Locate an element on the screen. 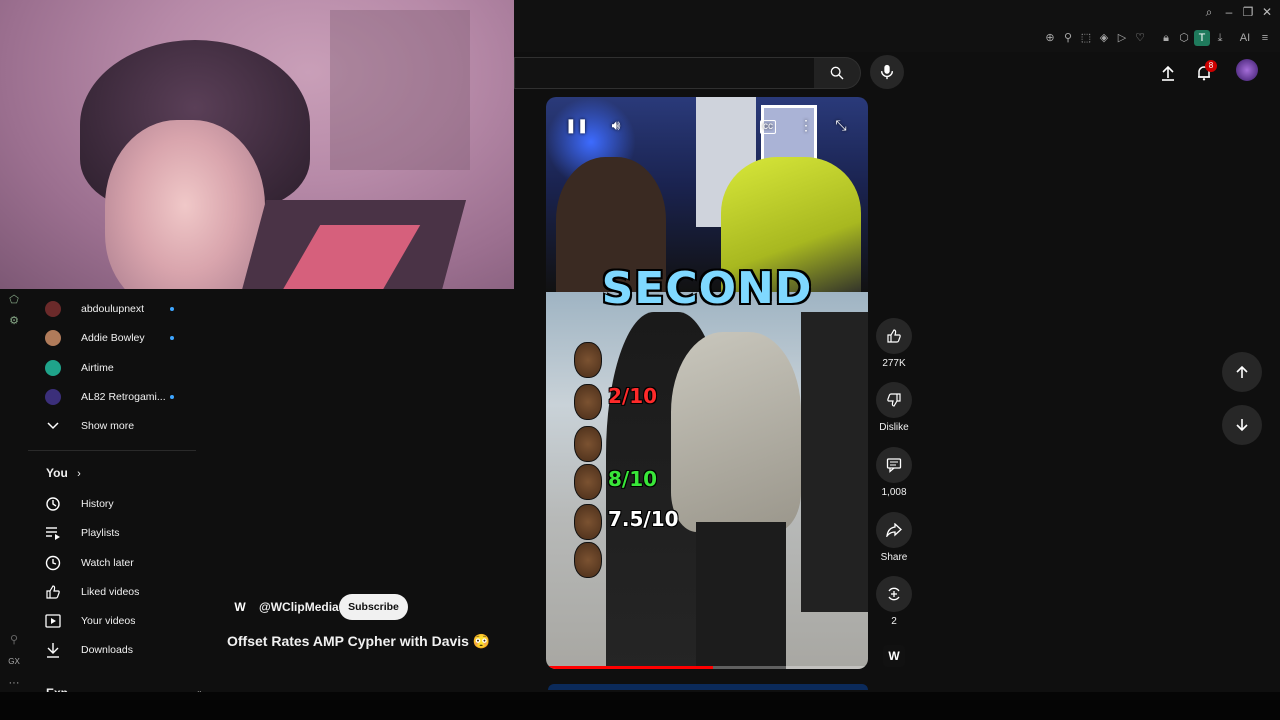 The height and width of the screenshot is (720, 1280). more-icon: ⋮ is located at coordinates (806, 125).